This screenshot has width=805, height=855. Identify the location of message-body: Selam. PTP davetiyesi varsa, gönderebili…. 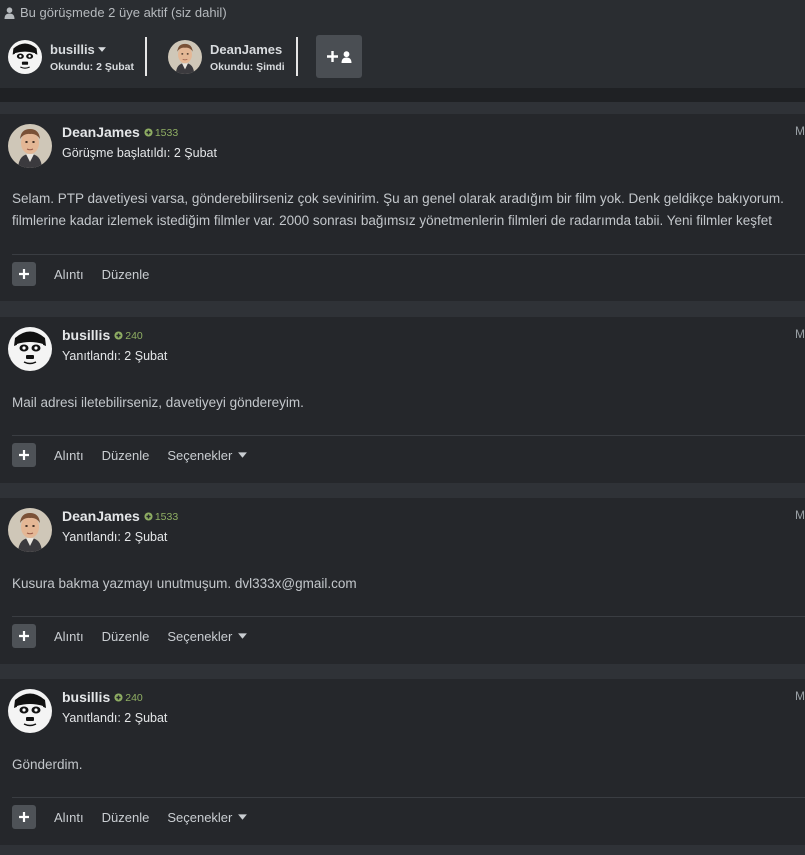
(398, 210).